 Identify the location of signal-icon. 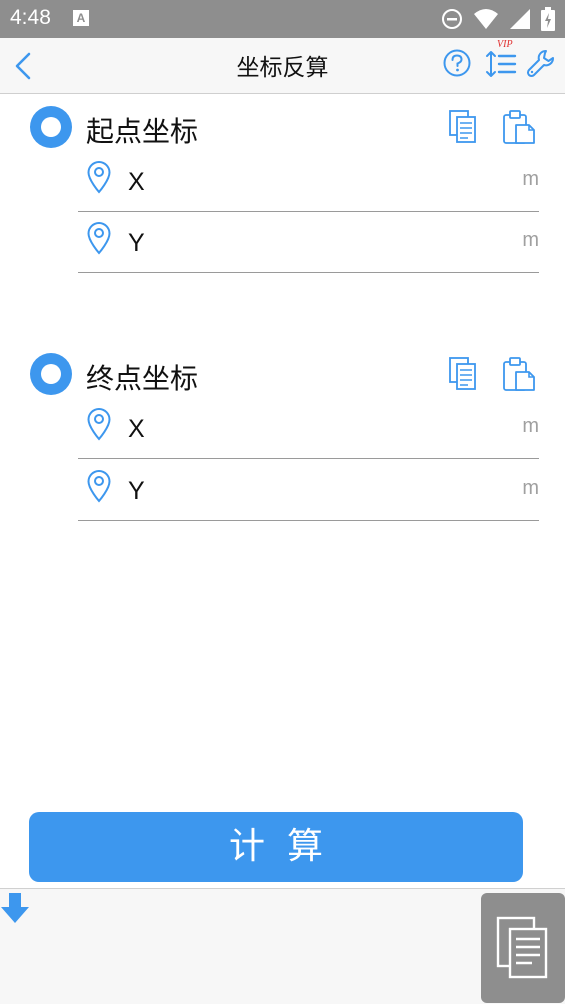
(520, 19).